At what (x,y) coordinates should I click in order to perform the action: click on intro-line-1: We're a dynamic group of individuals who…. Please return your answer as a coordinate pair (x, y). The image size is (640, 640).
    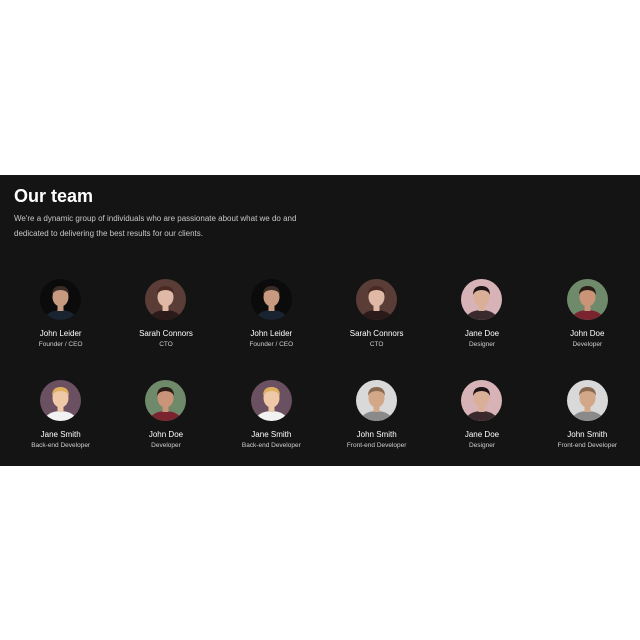
    Looking at the image, I should click on (155, 218).